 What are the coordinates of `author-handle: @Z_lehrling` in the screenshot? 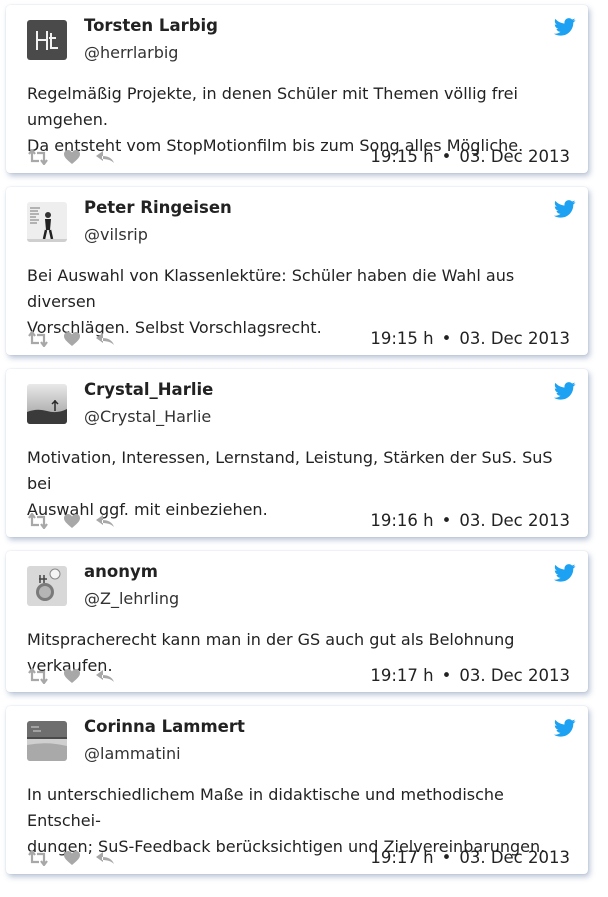 It's located at (131, 598).